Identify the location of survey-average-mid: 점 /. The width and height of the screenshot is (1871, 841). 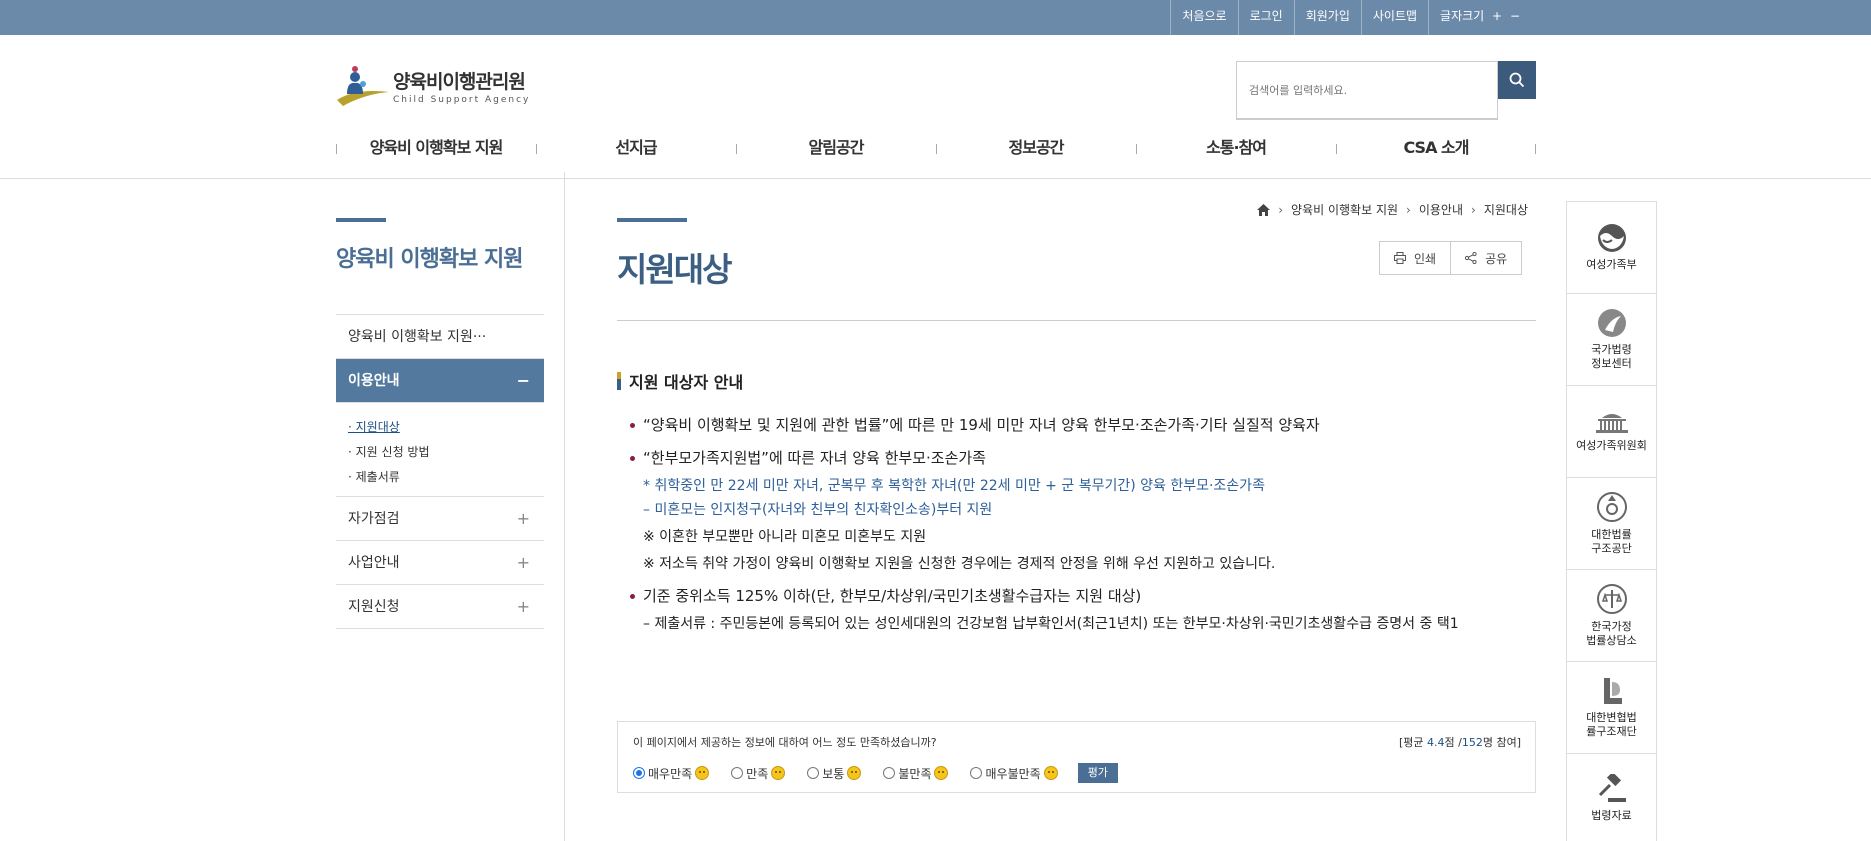
(1453, 742).